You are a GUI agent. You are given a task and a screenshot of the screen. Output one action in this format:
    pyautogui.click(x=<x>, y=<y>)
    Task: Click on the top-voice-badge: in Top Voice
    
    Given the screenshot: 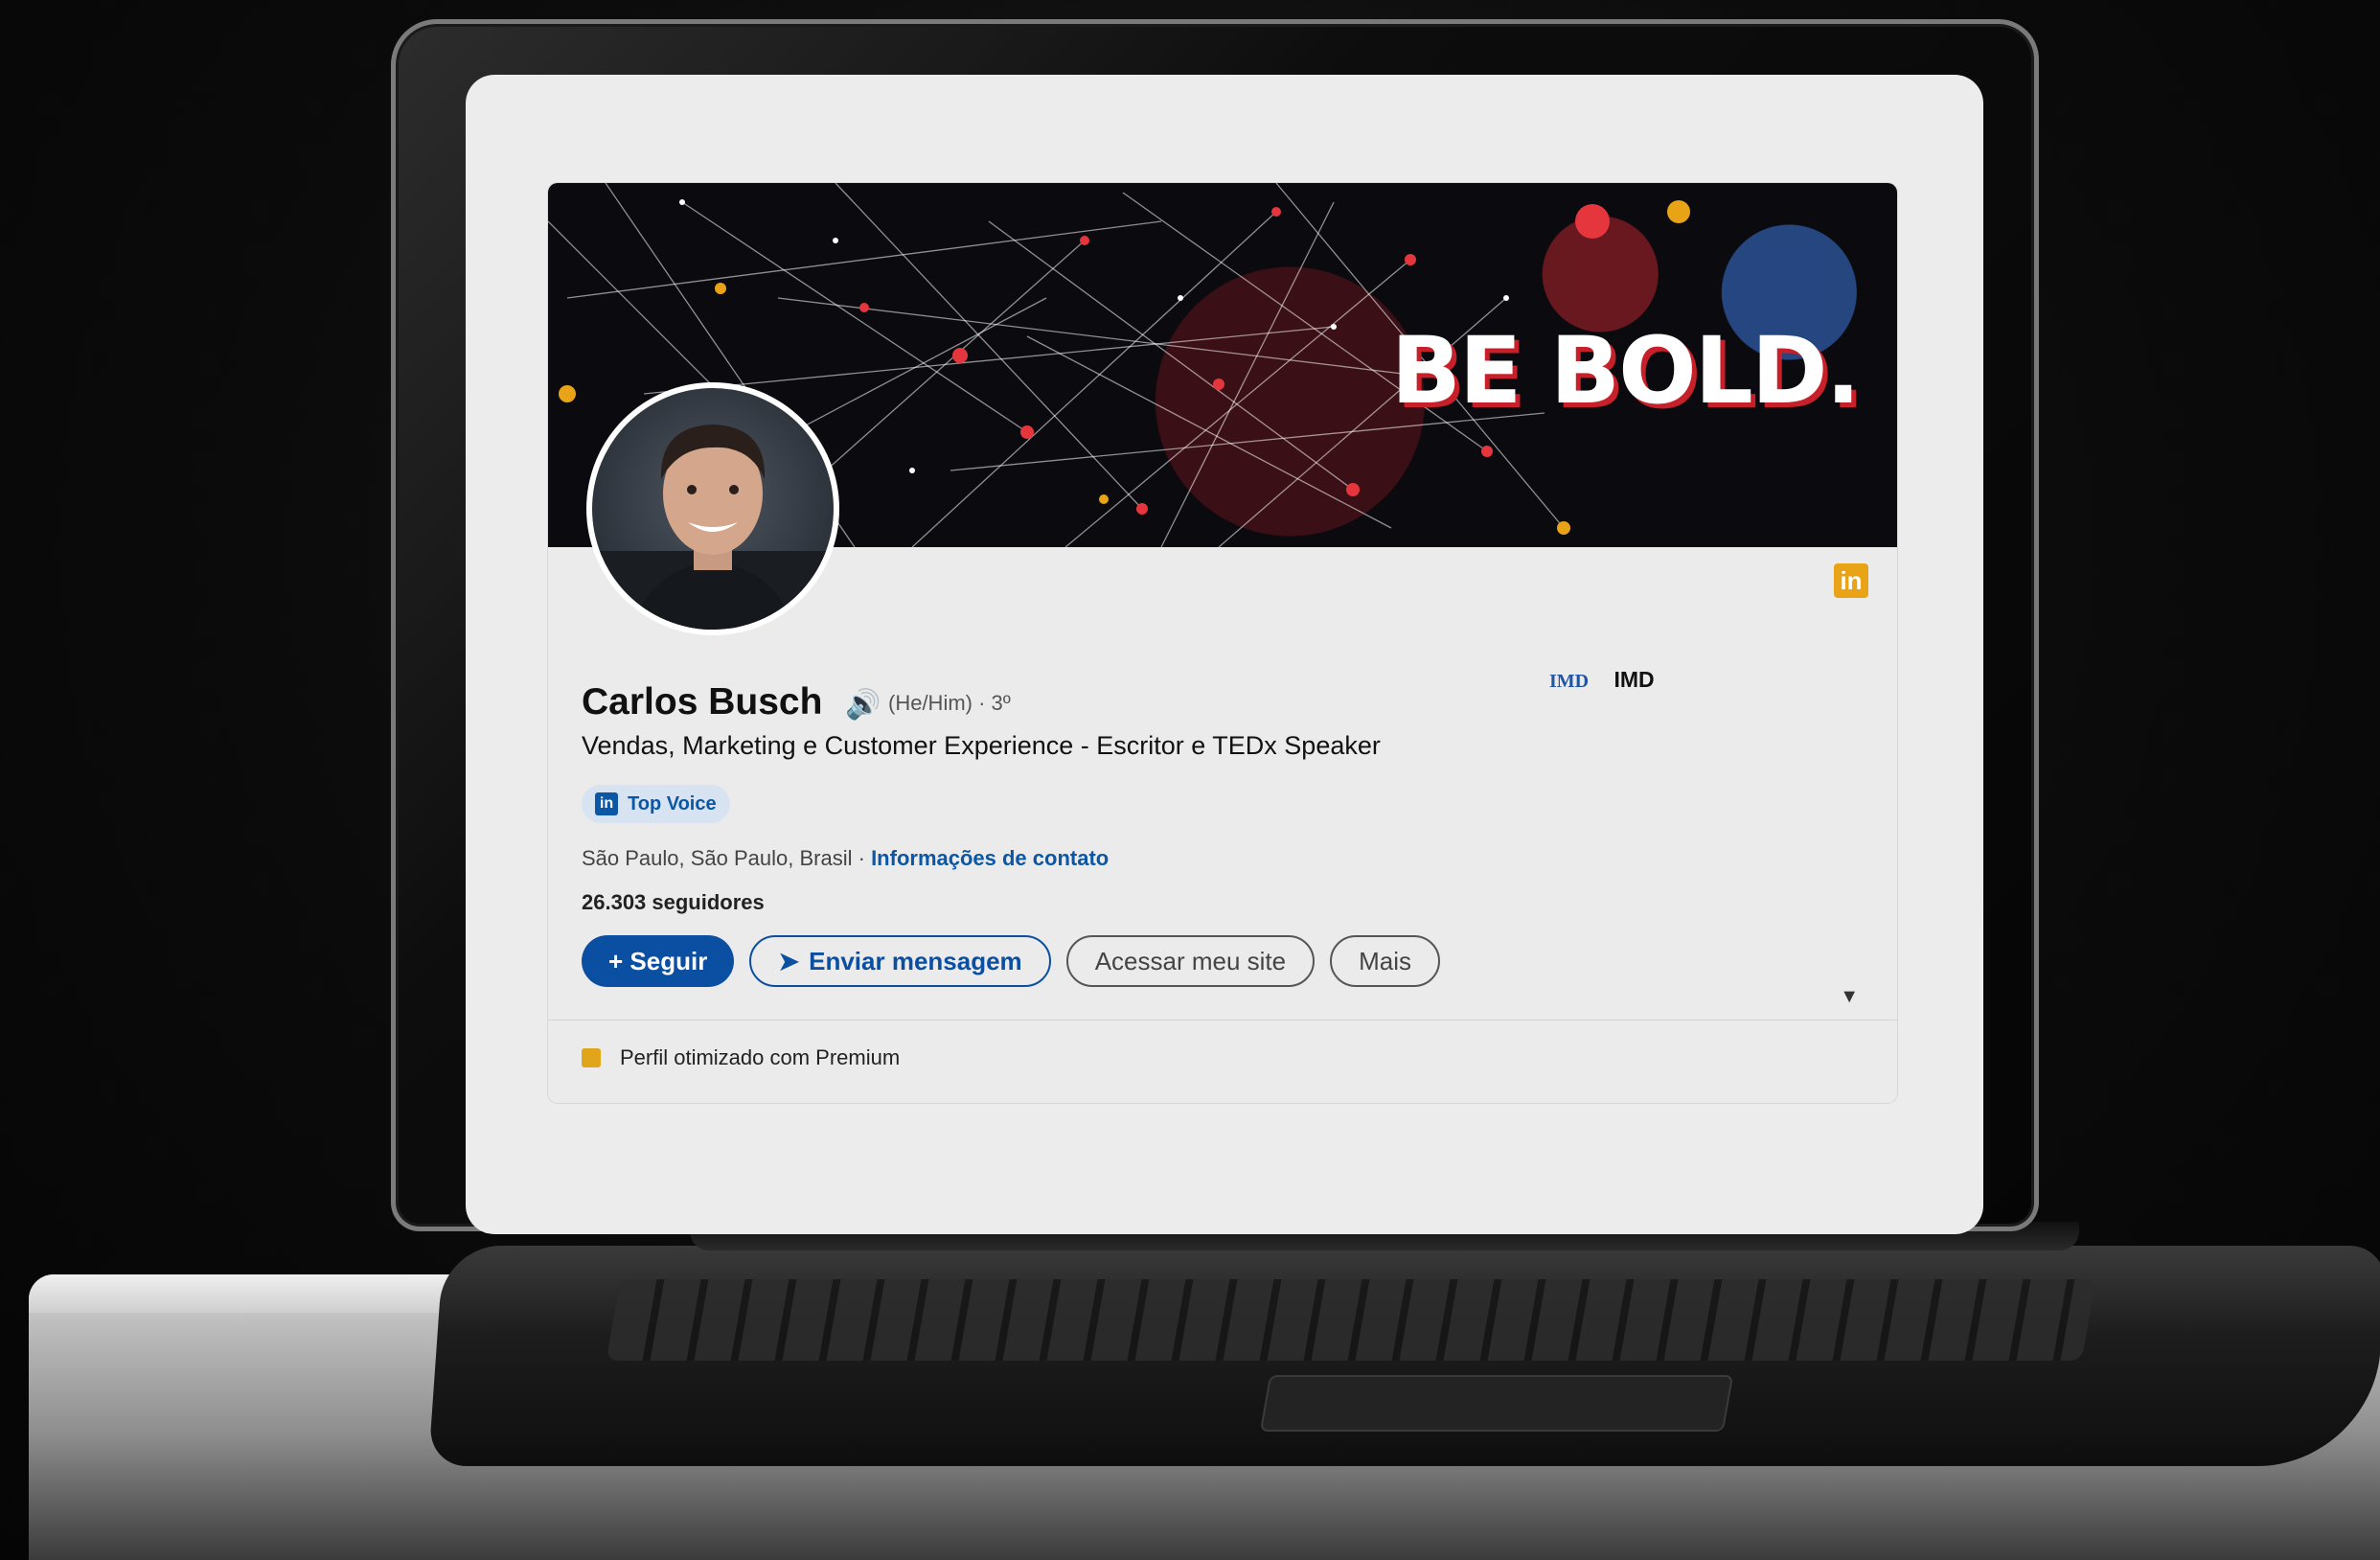 What is the action you would take?
    pyautogui.click(x=656, y=804)
    